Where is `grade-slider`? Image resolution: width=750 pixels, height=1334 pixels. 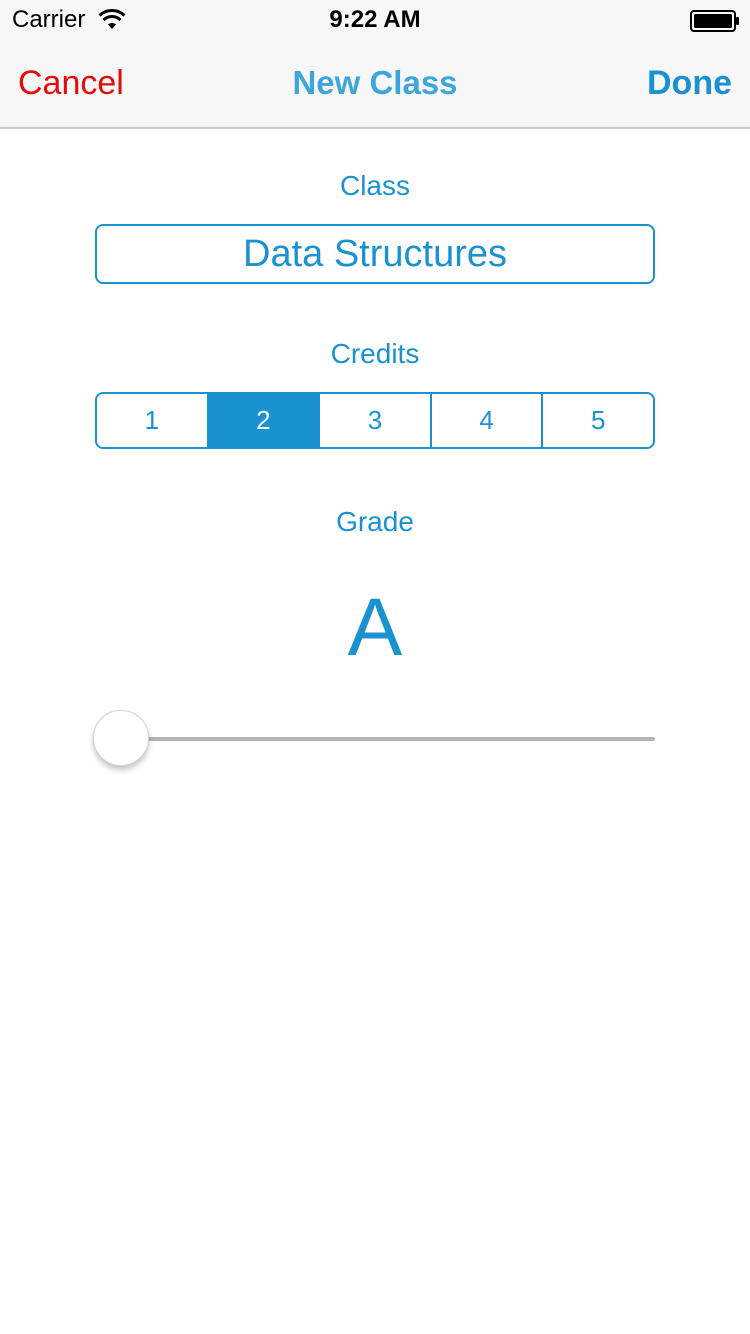
grade-slider is located at coordinates (374, 739).